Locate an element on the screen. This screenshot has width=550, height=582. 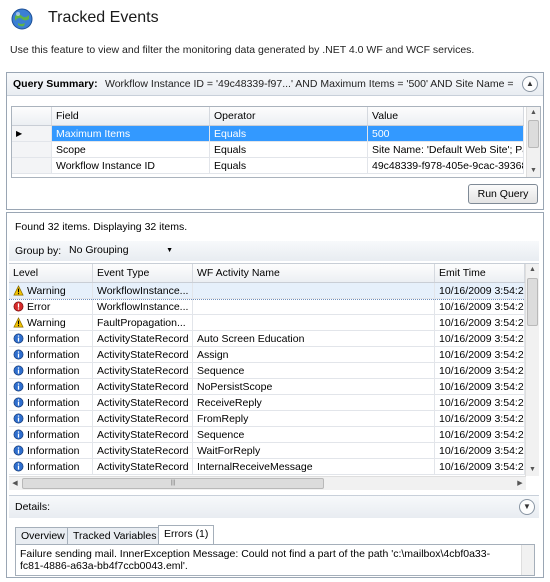
query-field-cell: Maximum Items is located at coordinates (131, 134).